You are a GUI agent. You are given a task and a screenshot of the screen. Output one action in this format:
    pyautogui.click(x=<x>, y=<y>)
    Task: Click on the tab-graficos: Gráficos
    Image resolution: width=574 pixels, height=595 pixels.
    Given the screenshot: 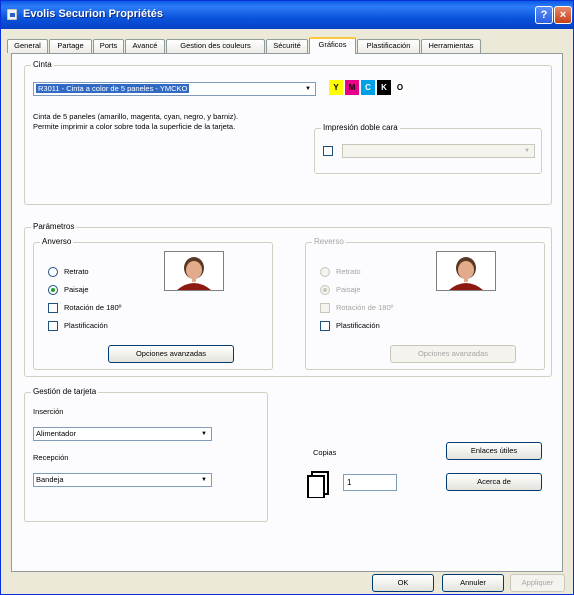 What is the action you would take?
    pyautogui.click(x=332, y=45)
    